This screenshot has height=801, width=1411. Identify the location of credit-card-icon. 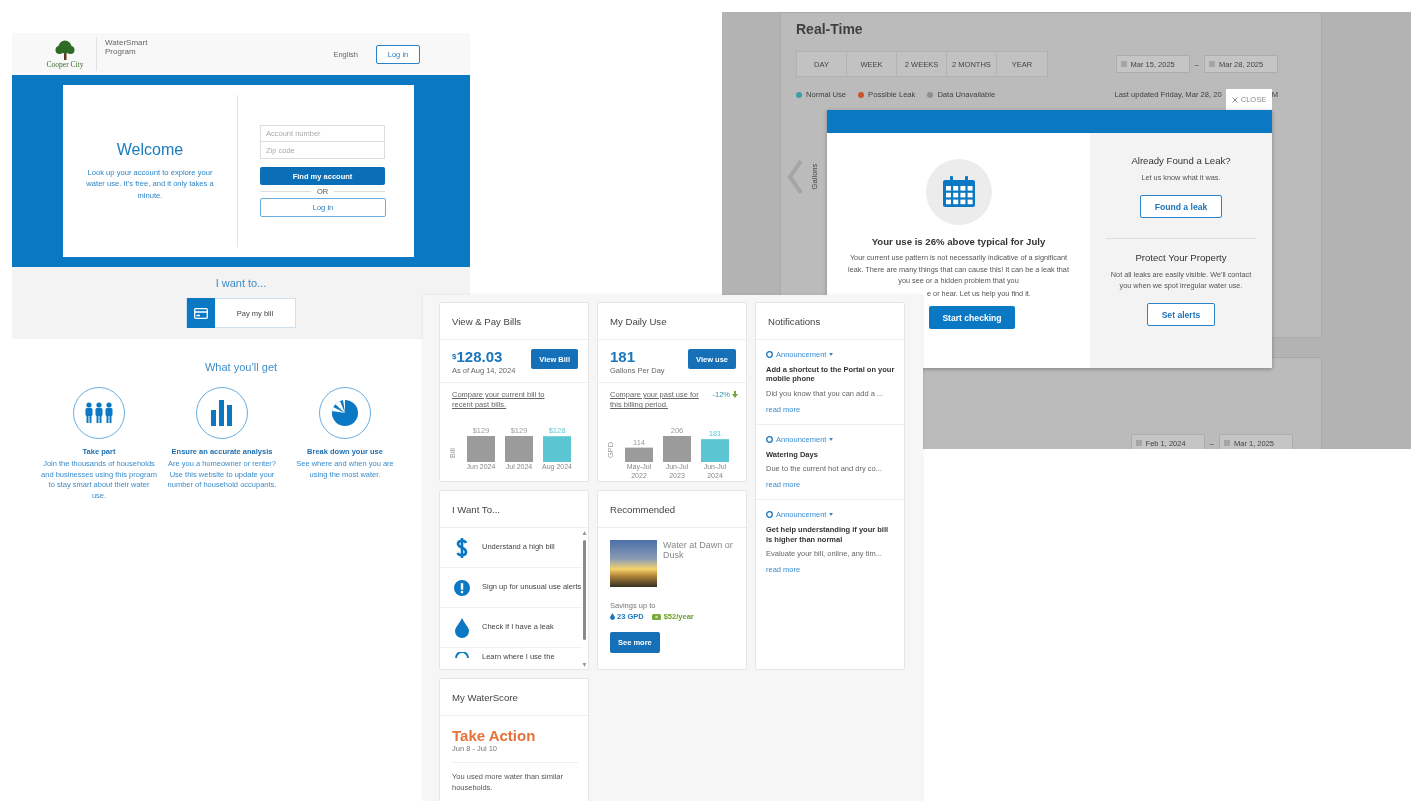
(201, 313).